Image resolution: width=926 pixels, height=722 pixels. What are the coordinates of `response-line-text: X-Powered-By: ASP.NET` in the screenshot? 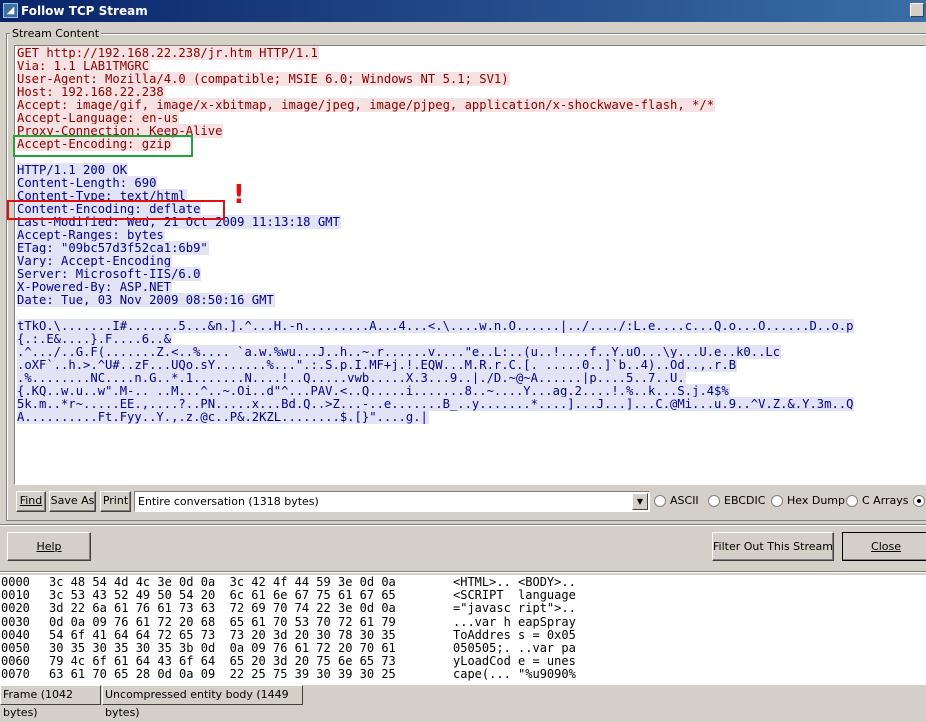 It's located at (95, 287).